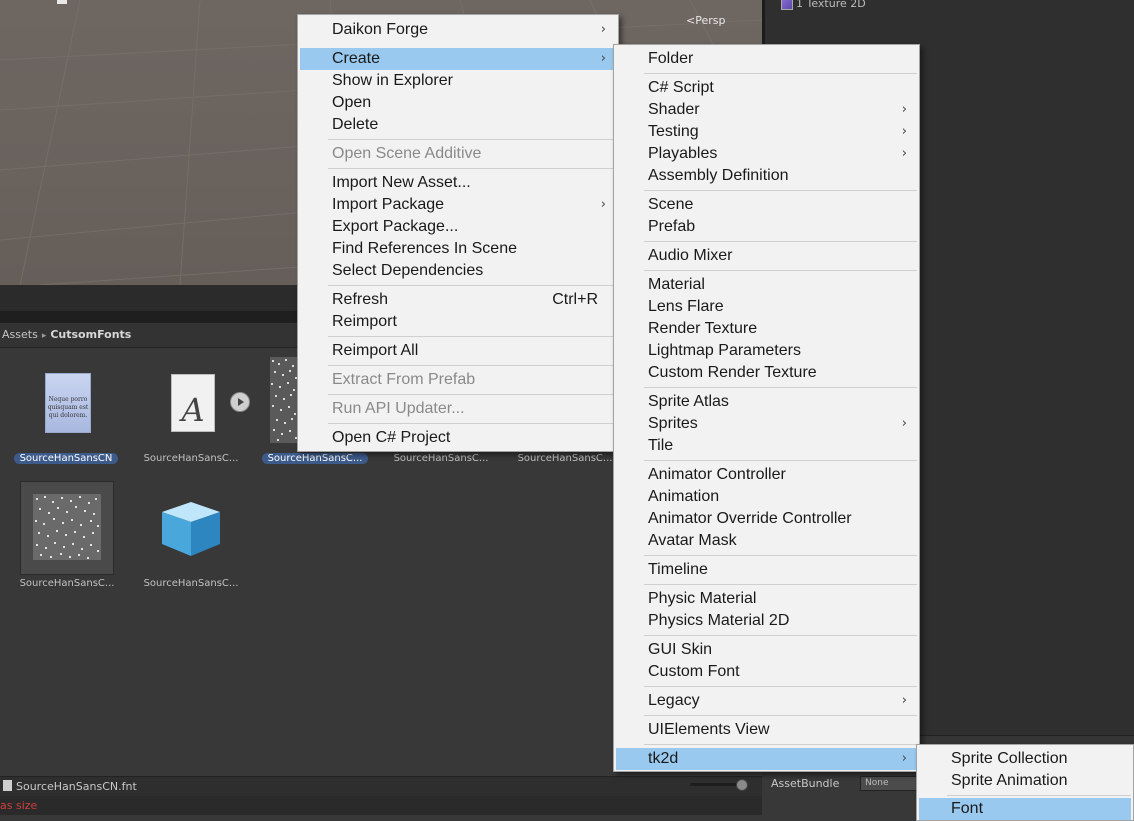 This screenshot has height=821, width=1134. What do you see at coordinates (766, 88) in the screenshot?
I see `menu-item-csharp-script: C# Script` at bounding box center [766, 88].